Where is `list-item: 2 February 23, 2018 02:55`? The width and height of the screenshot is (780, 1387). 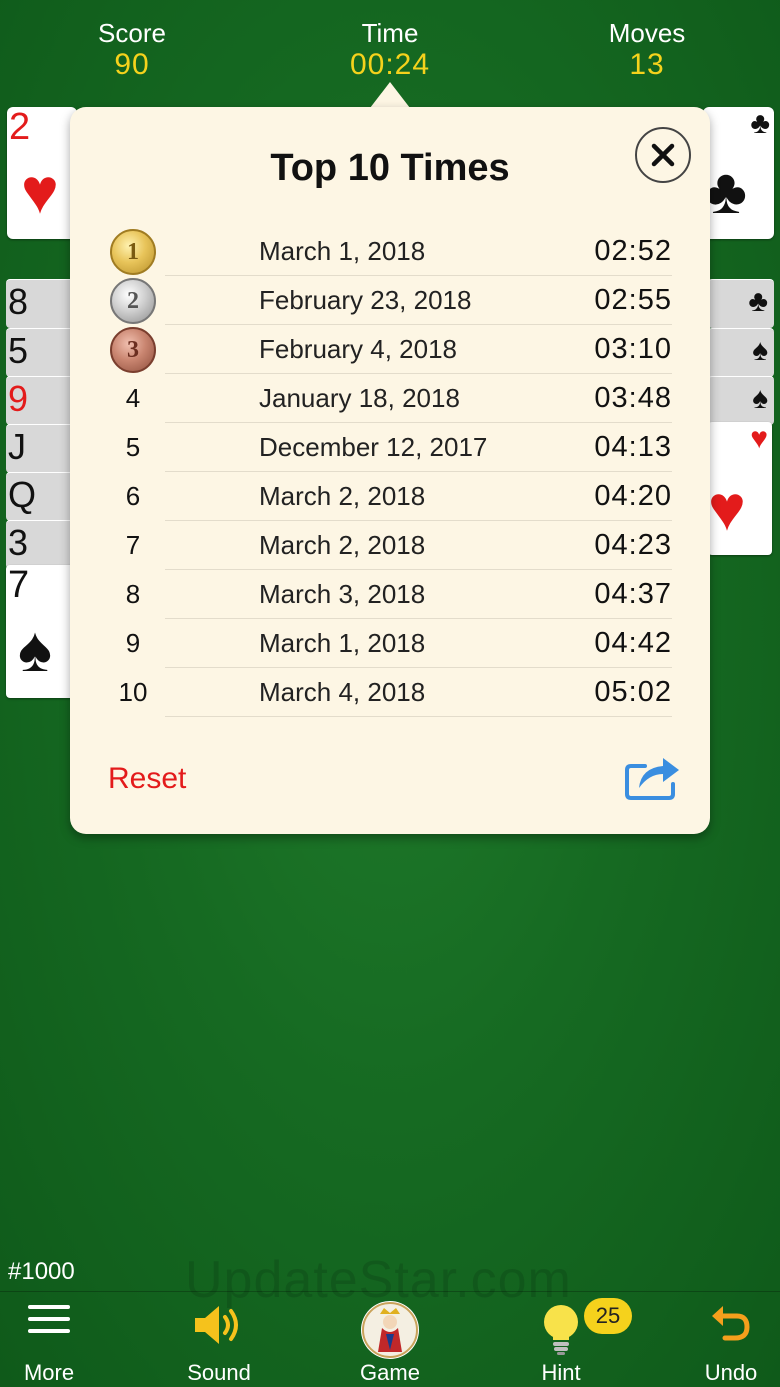 list-item: 2 February 23, 2018 02:55 is located at coordinates (390, 300).